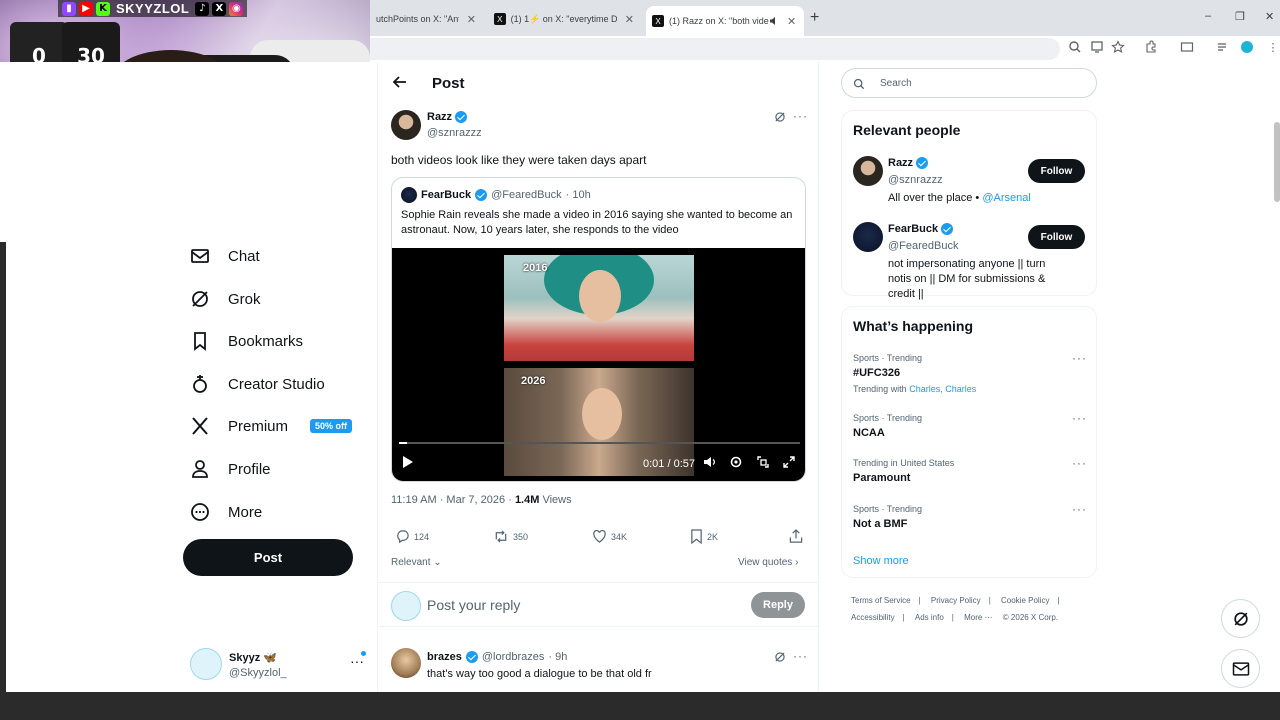  I want to click on speaker-icon, so click(774, 21).